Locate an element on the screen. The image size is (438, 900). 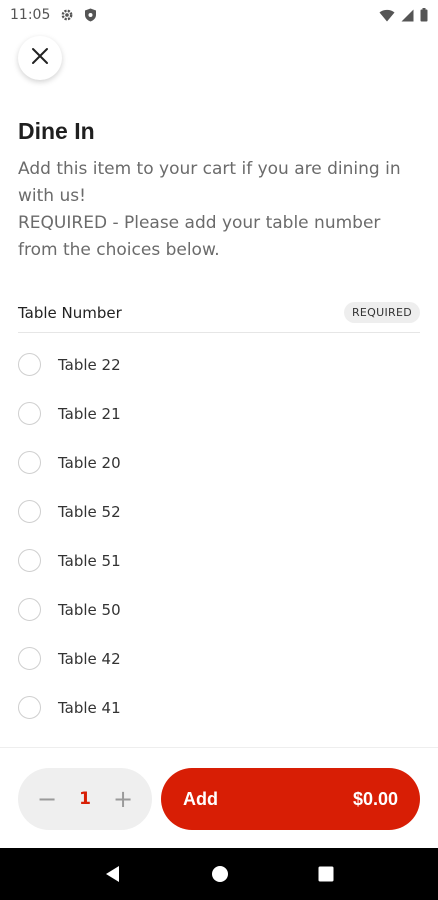
quantity-stepper: − 1 + is located at coordinates (85, 799).